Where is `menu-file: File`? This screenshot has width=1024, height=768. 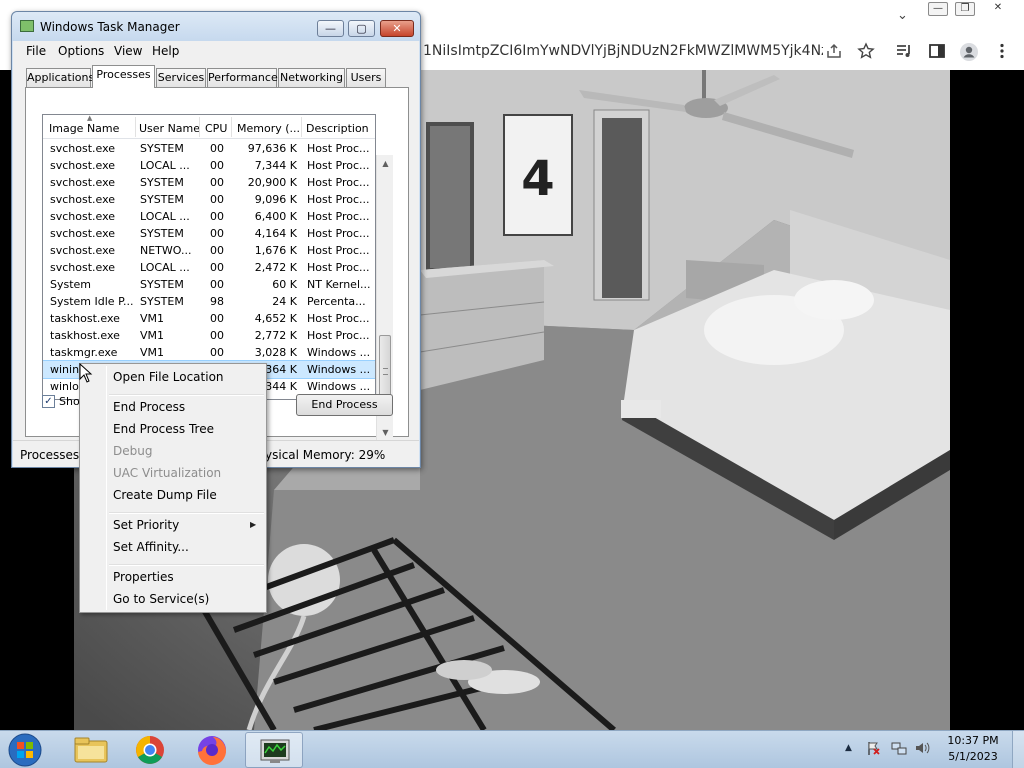 menu-file: File is located at coordinates (36, 51).